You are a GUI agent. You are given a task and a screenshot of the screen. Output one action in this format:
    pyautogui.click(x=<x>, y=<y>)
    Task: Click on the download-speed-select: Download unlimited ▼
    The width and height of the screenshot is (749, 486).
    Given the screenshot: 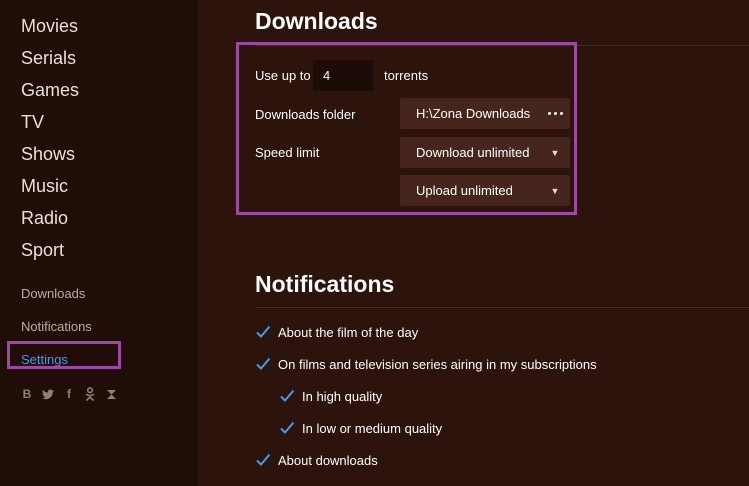 What is the action you would take?
    pyautogui.click(x=485, y=152)
    